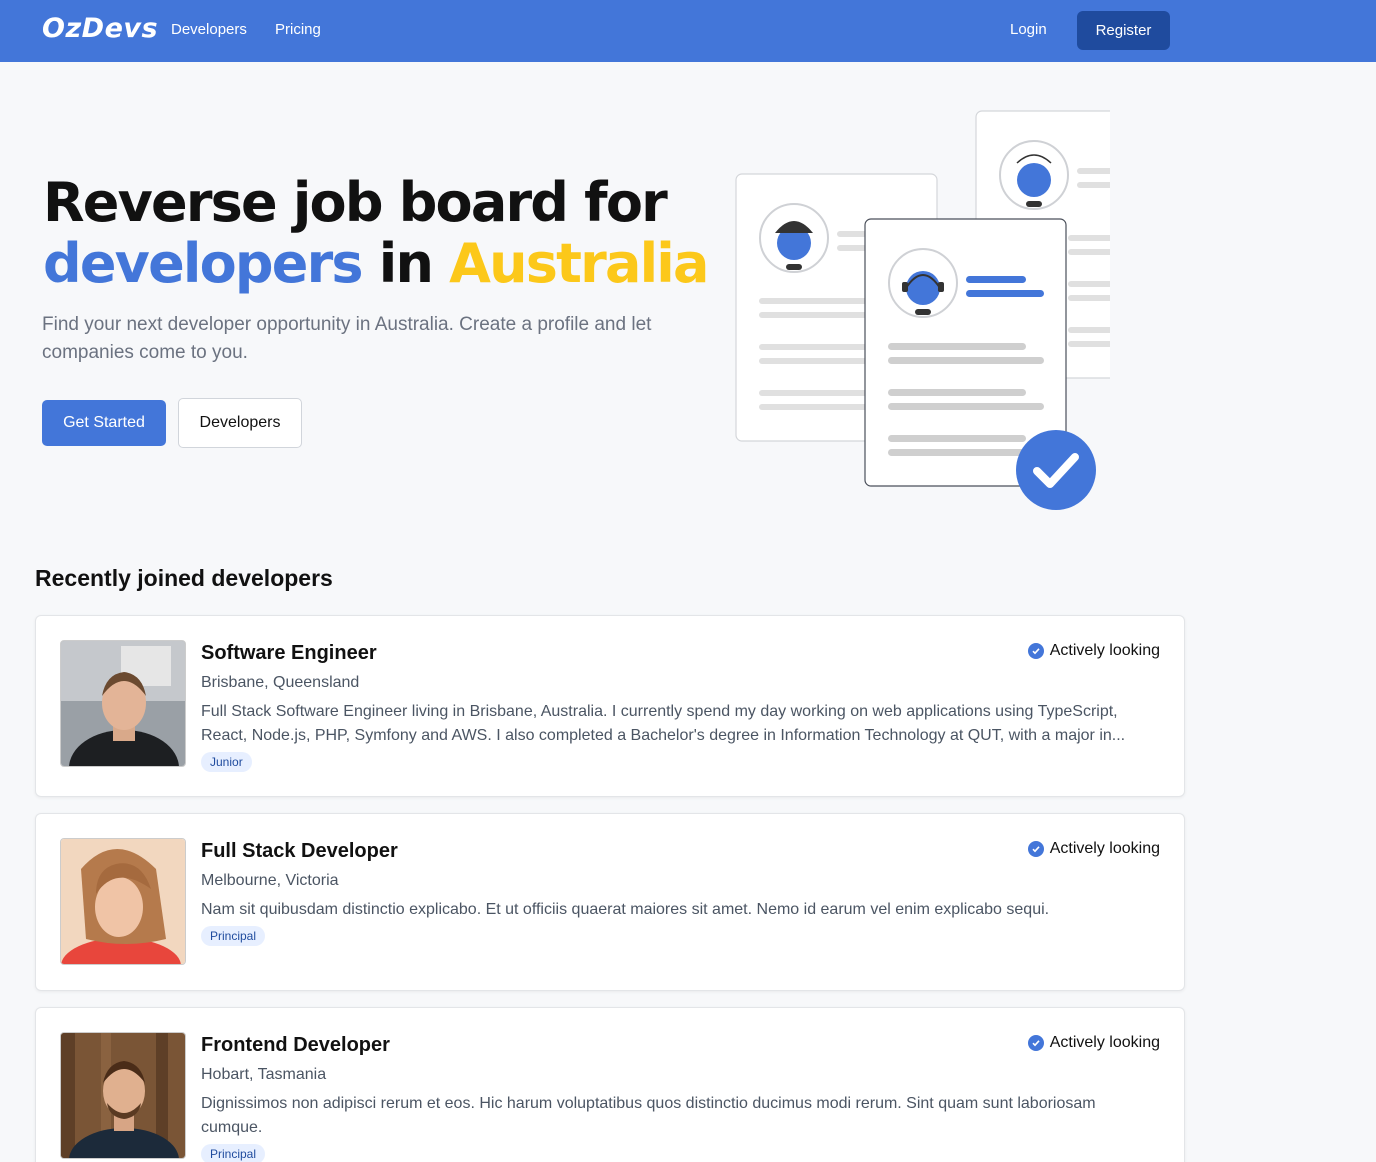  What do you see at coordinates (299, 851) in the screenshot?
I see `developer-title: Full Stack Developer` at bounding box center [299, 851].